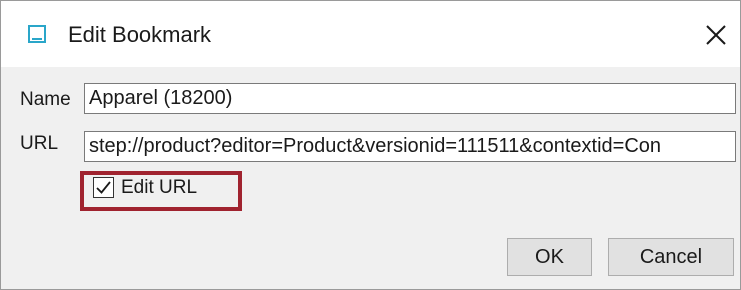 This screenshot has width=741, height=290. What do you see at coordinates (671, 257) in the screenshot?
I see `cancel-button: Cancel` at bounding box center [671, 257].